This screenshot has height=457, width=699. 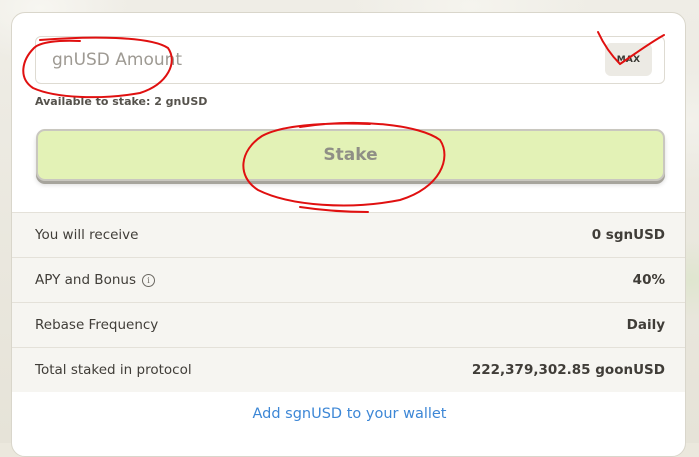 What do you see at coordinates (350, 155) in the screenshot?
I see `stake-button: Stake` at bounding box center [350, 155].